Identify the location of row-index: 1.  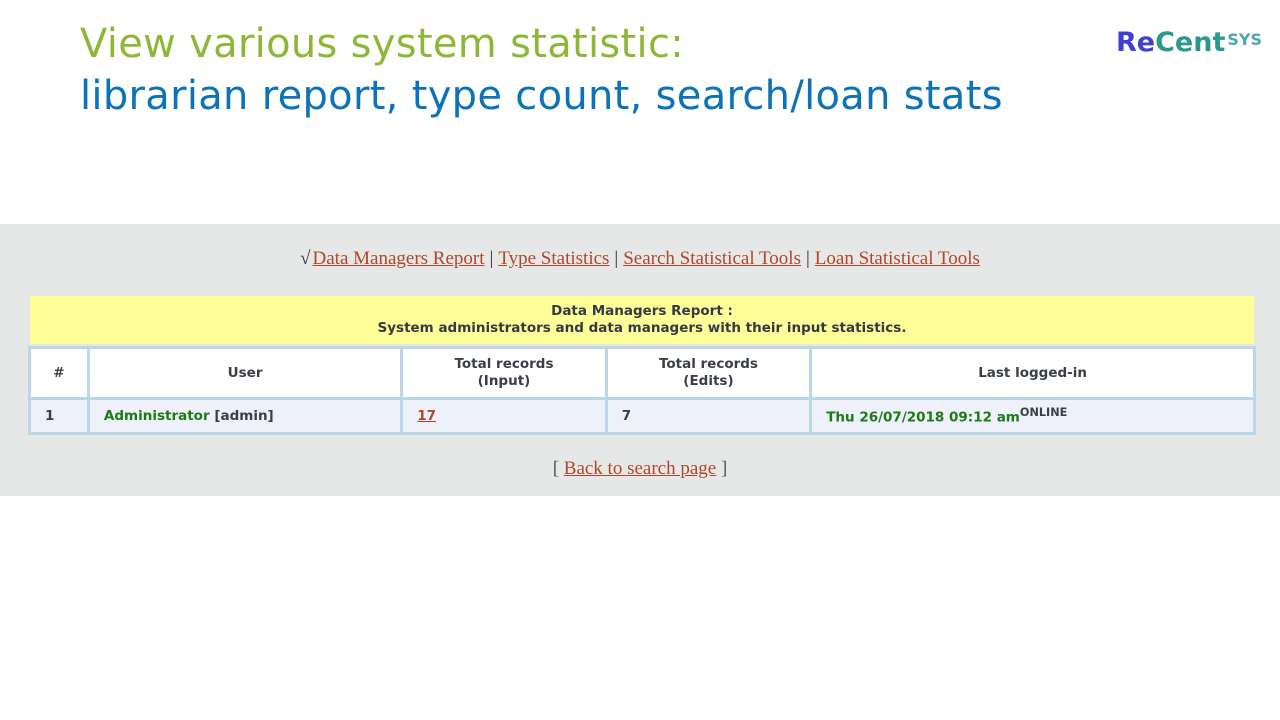
(59, 416).